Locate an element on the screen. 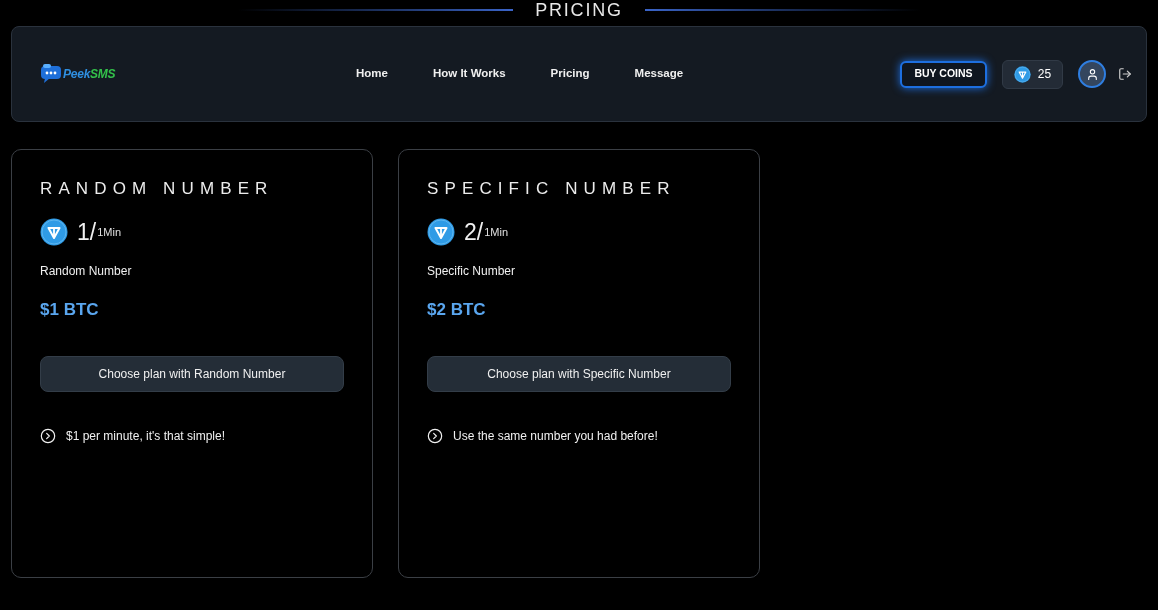 This screenshot has width=1158, height=610. nav-link: How It Works is located at coordinates (469, 74).